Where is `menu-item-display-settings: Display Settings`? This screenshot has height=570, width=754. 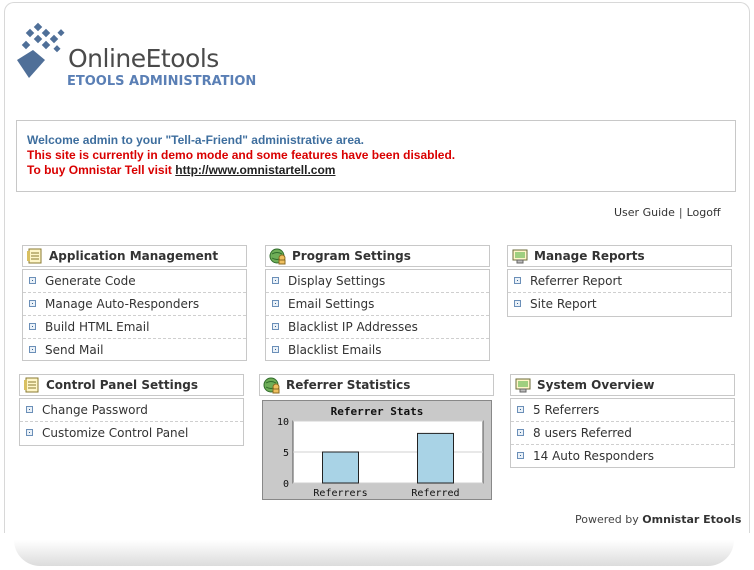
menu-item-display-settings: Display Settings is located at coordinates (377, 281).